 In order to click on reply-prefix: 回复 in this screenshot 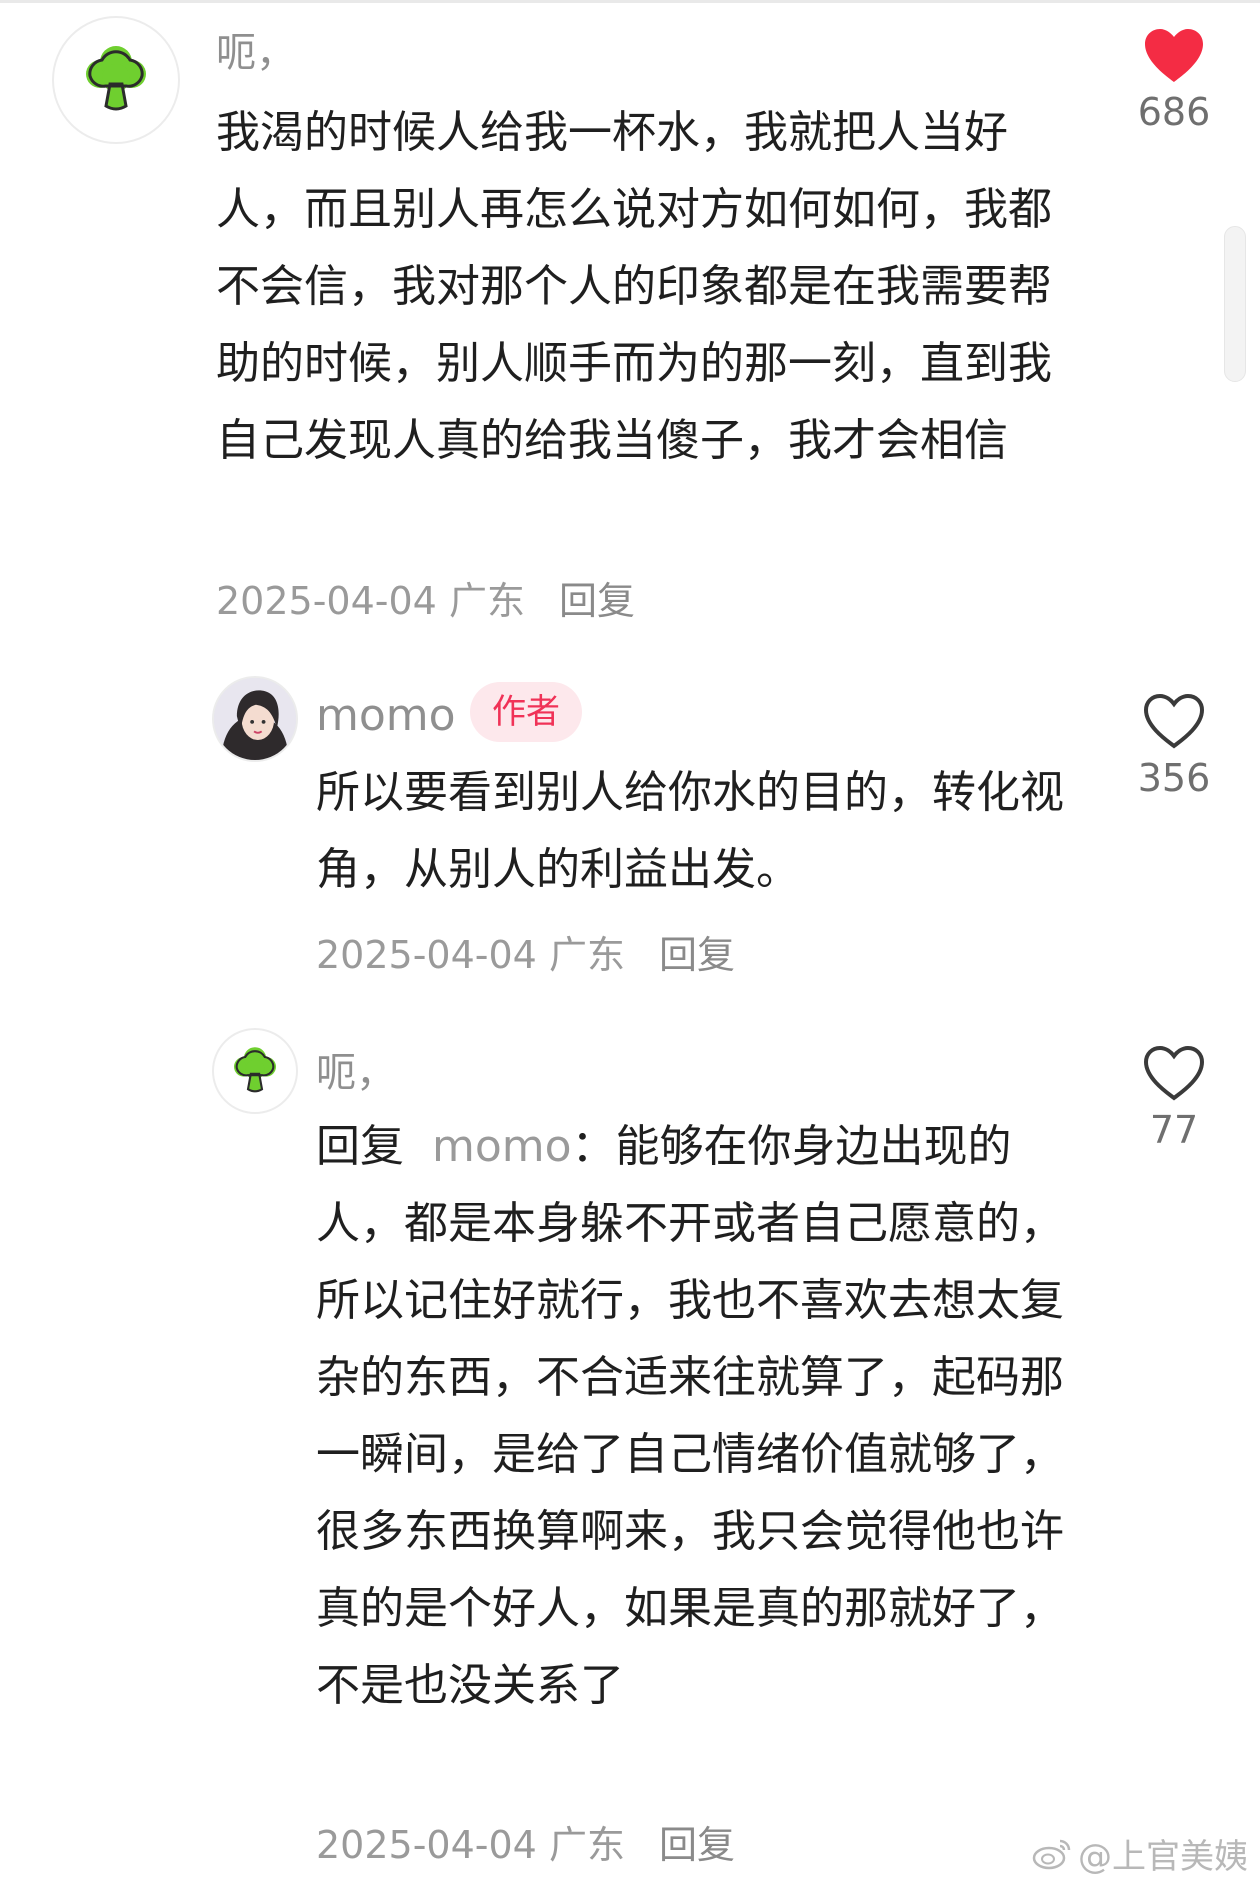, I will do `click(360, 1146)`.